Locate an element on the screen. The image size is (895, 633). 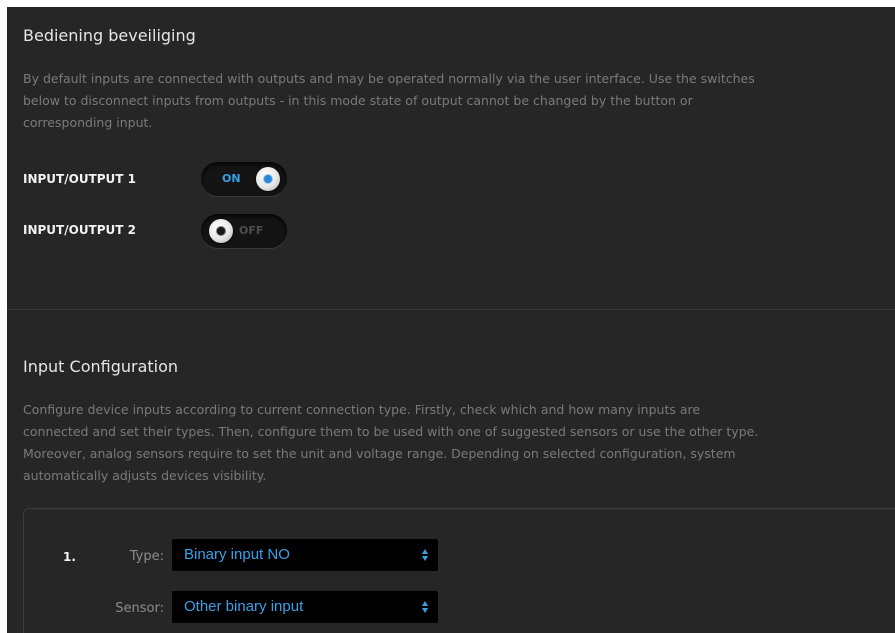
sensor-select: Other binary input is located at coordinates (305, 607).